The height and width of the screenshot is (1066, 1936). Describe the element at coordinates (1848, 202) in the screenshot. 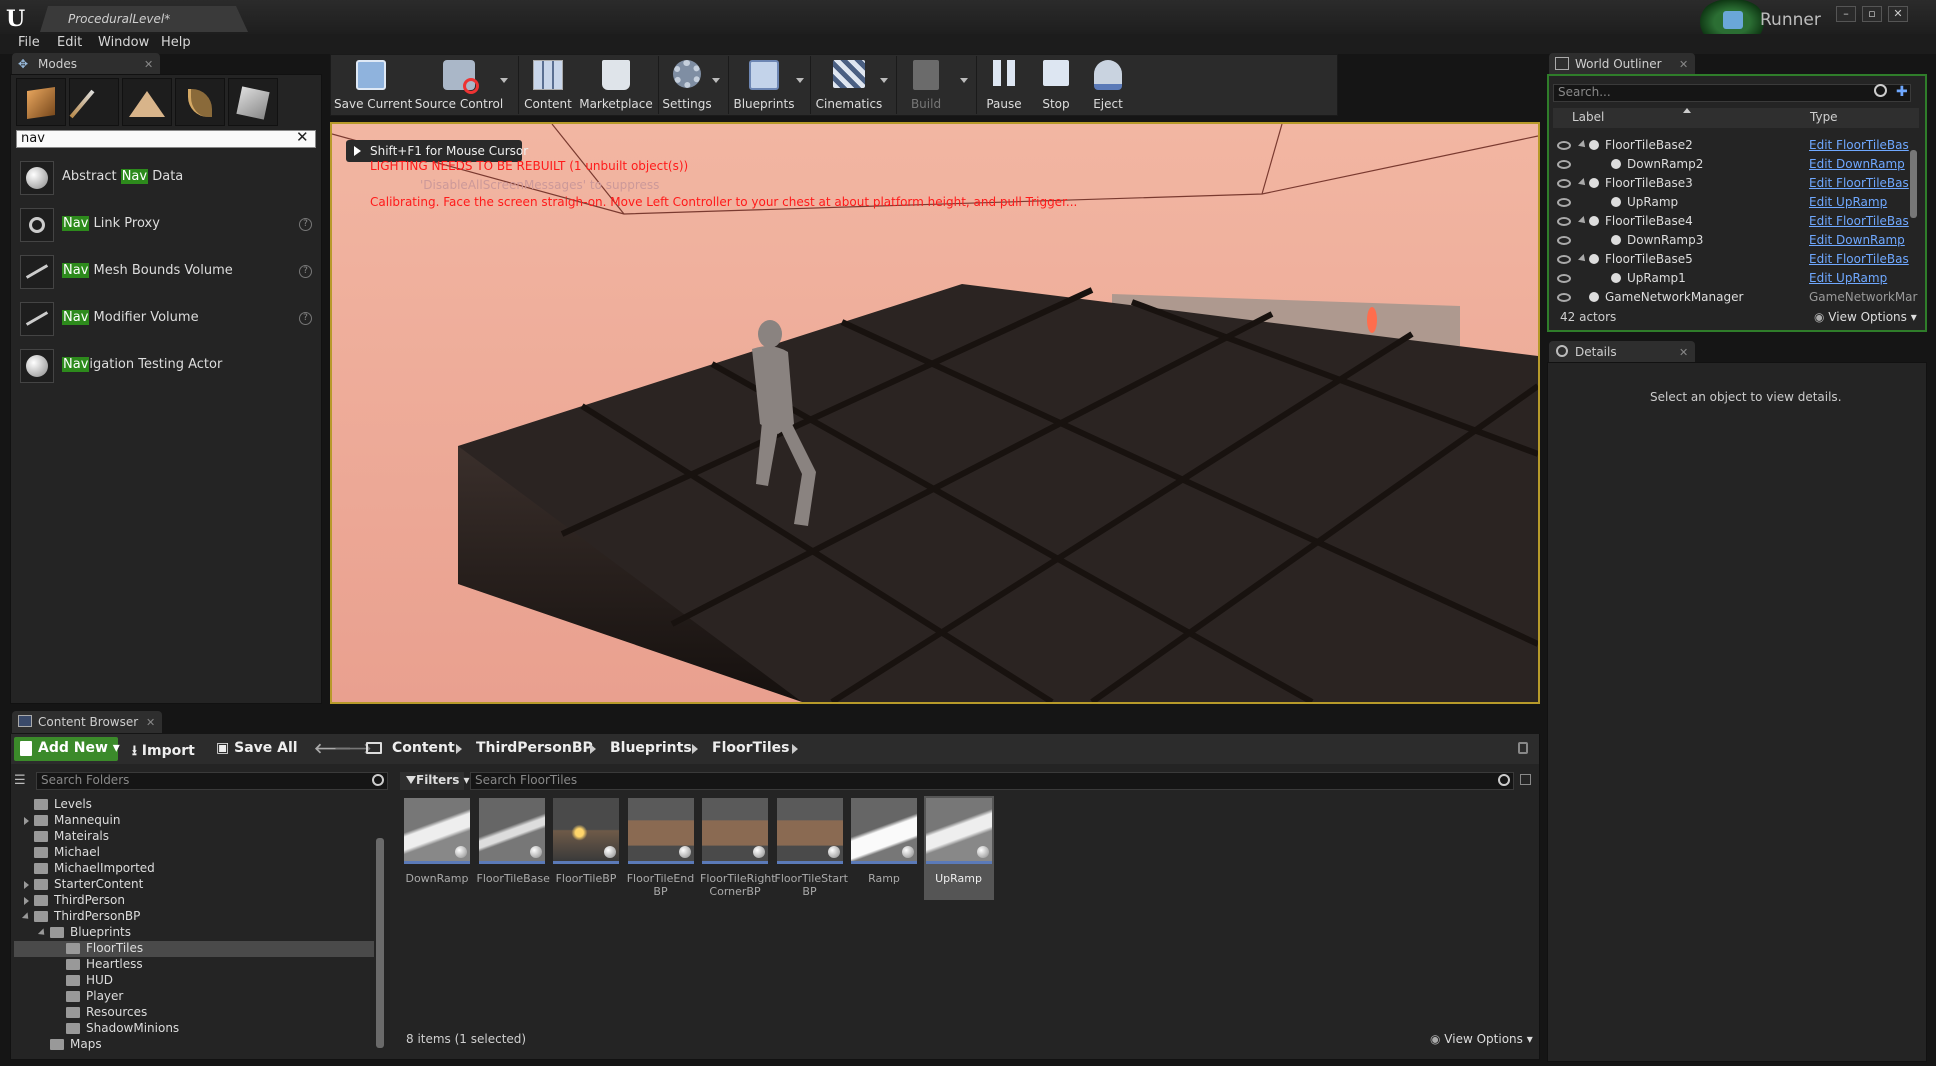

I see `actor-type-link: Edit UpRamp` at that location.